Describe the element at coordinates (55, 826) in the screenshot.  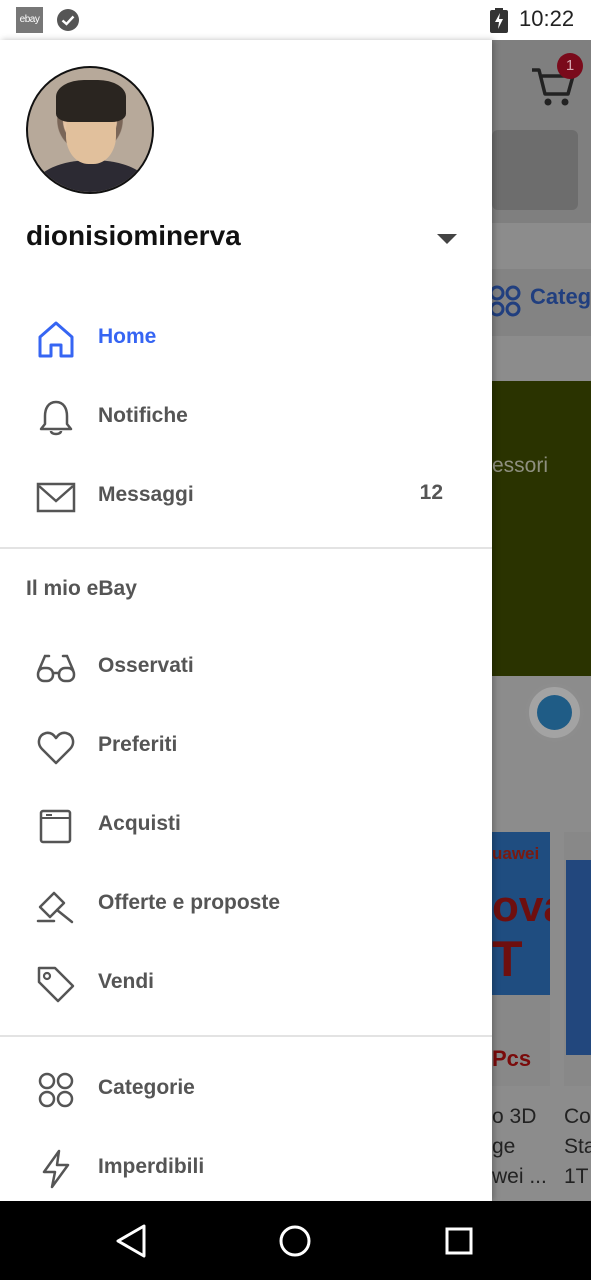
I see `purchases-icon` at that location.